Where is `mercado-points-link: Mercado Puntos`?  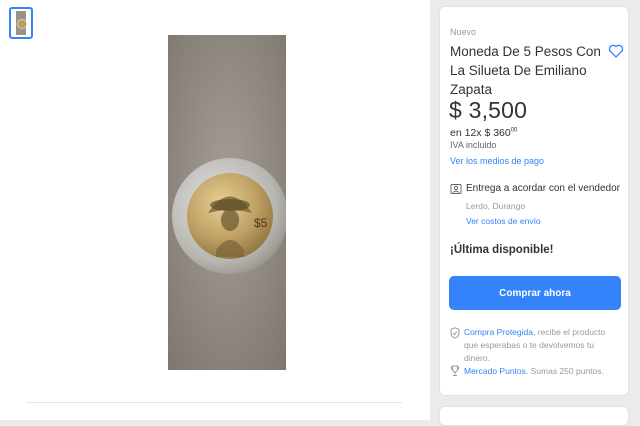
mercado-points-link: Mercado Puntos is located at coordinates (495, 371).